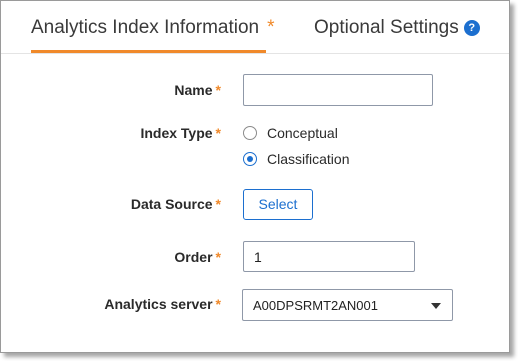 Image resolution: width=518 pixels, height=361 pixels. I want to click on dropdown-selected-value: A00DPSRMT2AN001, so click(315, 305).